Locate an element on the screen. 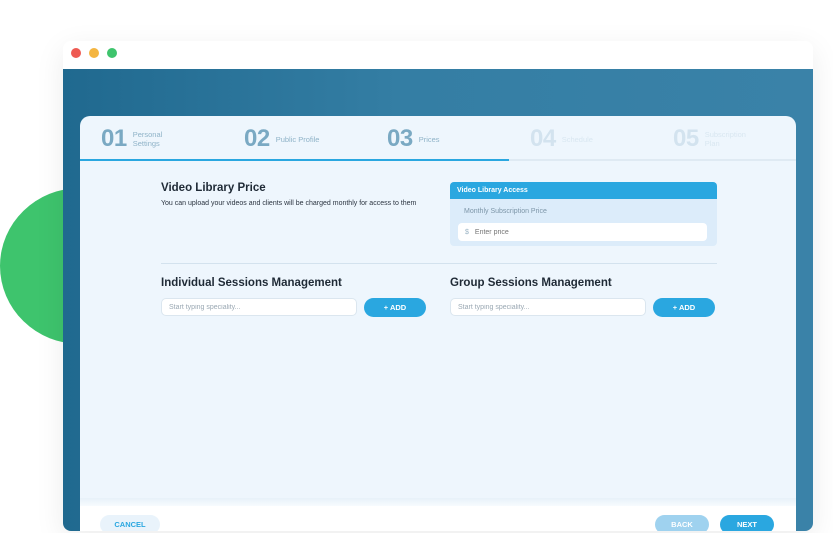 The image size is (833, 533). window-titlebar is located at coordinates (438, 55).